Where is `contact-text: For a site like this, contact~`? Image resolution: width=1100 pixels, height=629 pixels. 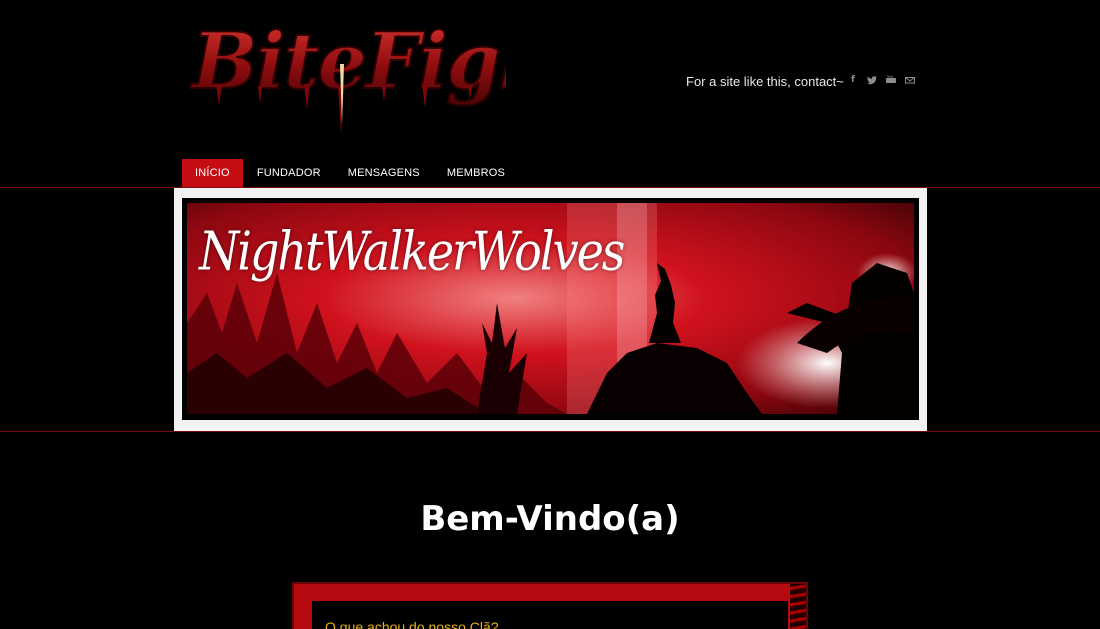 contact-text: For a site like this, contact~ is located at coordinates (765, 81).